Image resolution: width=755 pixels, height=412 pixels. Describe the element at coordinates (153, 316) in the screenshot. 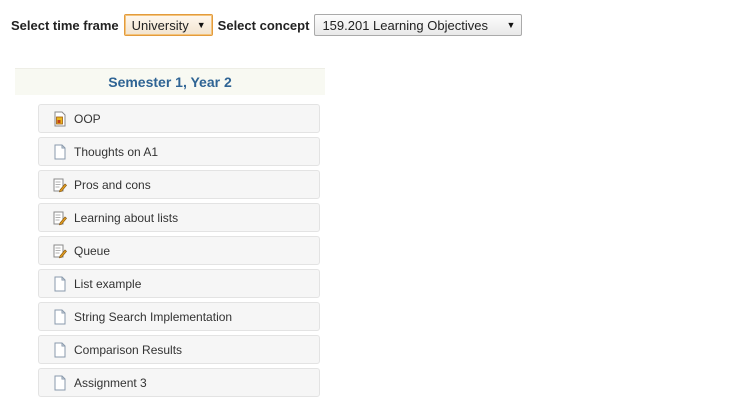

I see `list-item-label: String Search Implementation` at that location.